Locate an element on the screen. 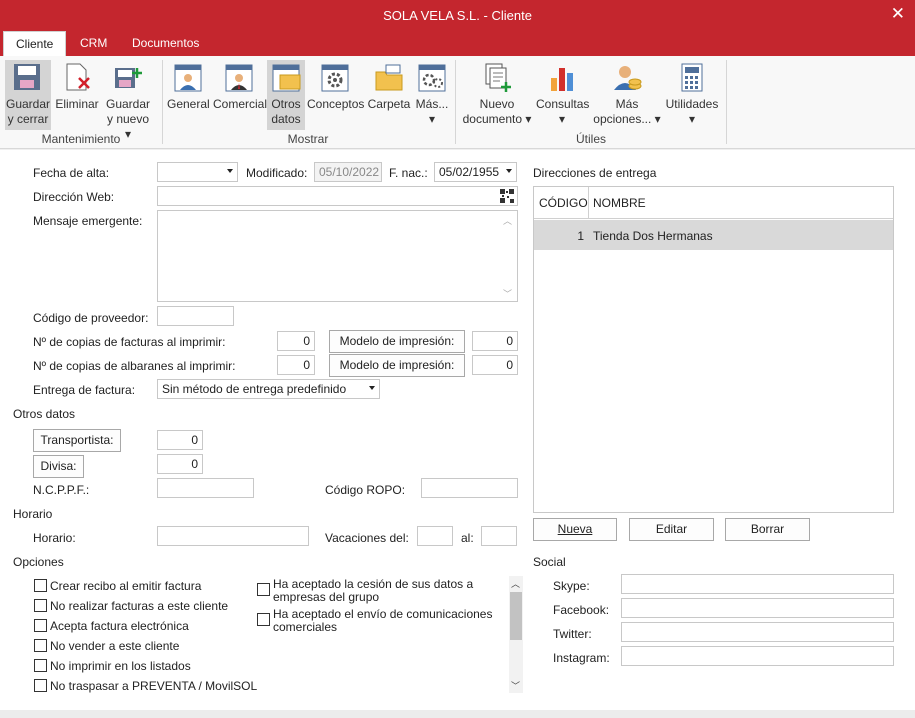  salesperson-icon is located at coordinates (239, 78).